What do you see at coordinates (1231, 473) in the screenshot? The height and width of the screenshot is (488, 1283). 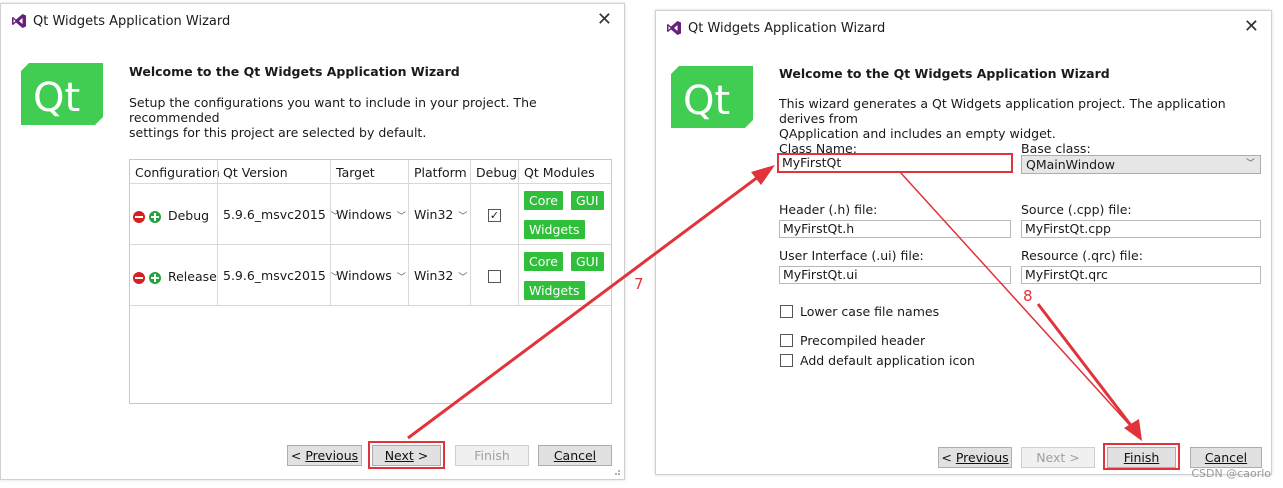 I see `watermark: CSDN @caorlo` at bounding box center [1231, 473].